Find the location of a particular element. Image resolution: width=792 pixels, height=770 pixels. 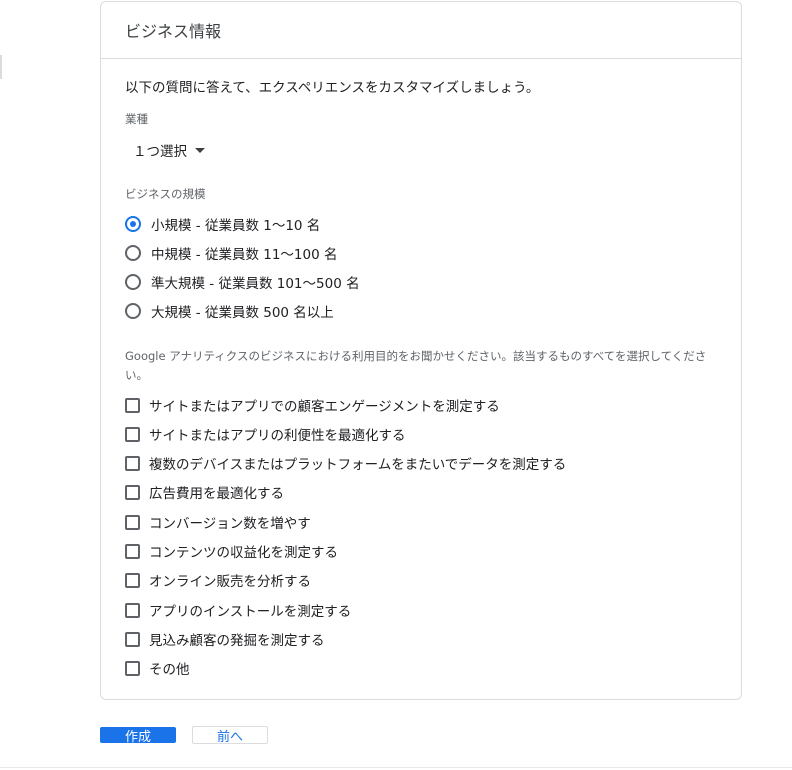

page-divider is located at coordinates (396, 767).